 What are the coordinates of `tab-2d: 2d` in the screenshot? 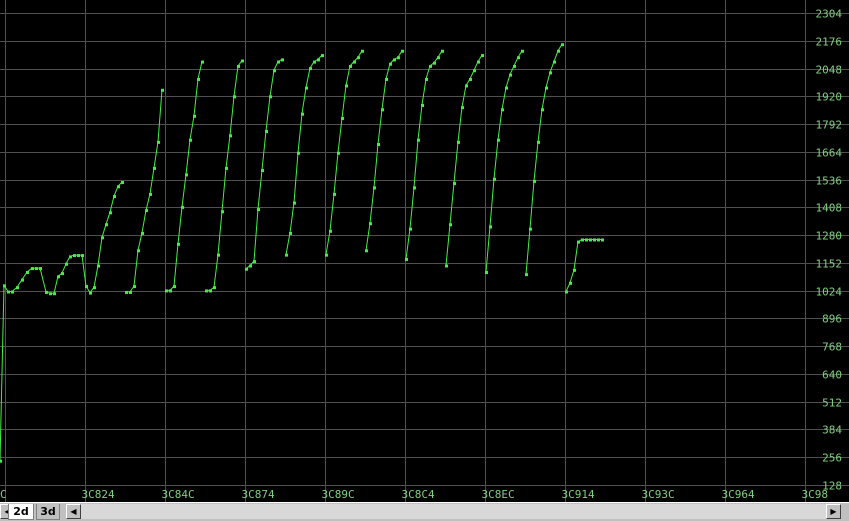 It's located at (21, 512).